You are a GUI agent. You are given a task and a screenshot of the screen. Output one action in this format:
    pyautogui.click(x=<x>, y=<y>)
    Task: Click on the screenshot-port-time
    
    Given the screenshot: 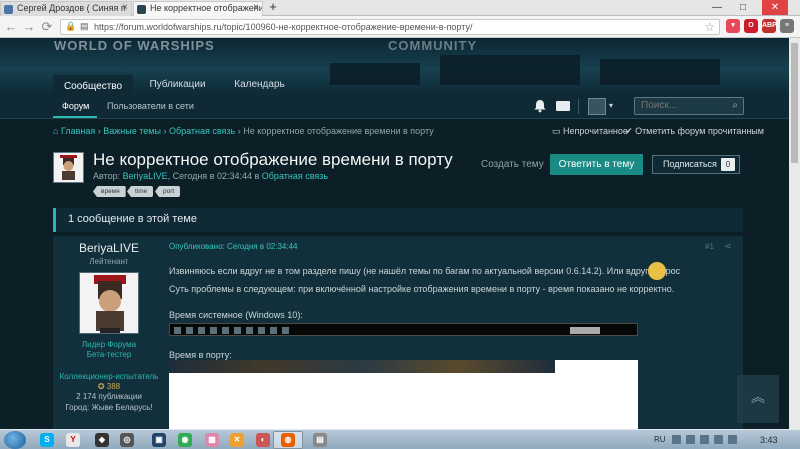 What is the action you would take?
    pyautogui.click(x=403, y=398)
    